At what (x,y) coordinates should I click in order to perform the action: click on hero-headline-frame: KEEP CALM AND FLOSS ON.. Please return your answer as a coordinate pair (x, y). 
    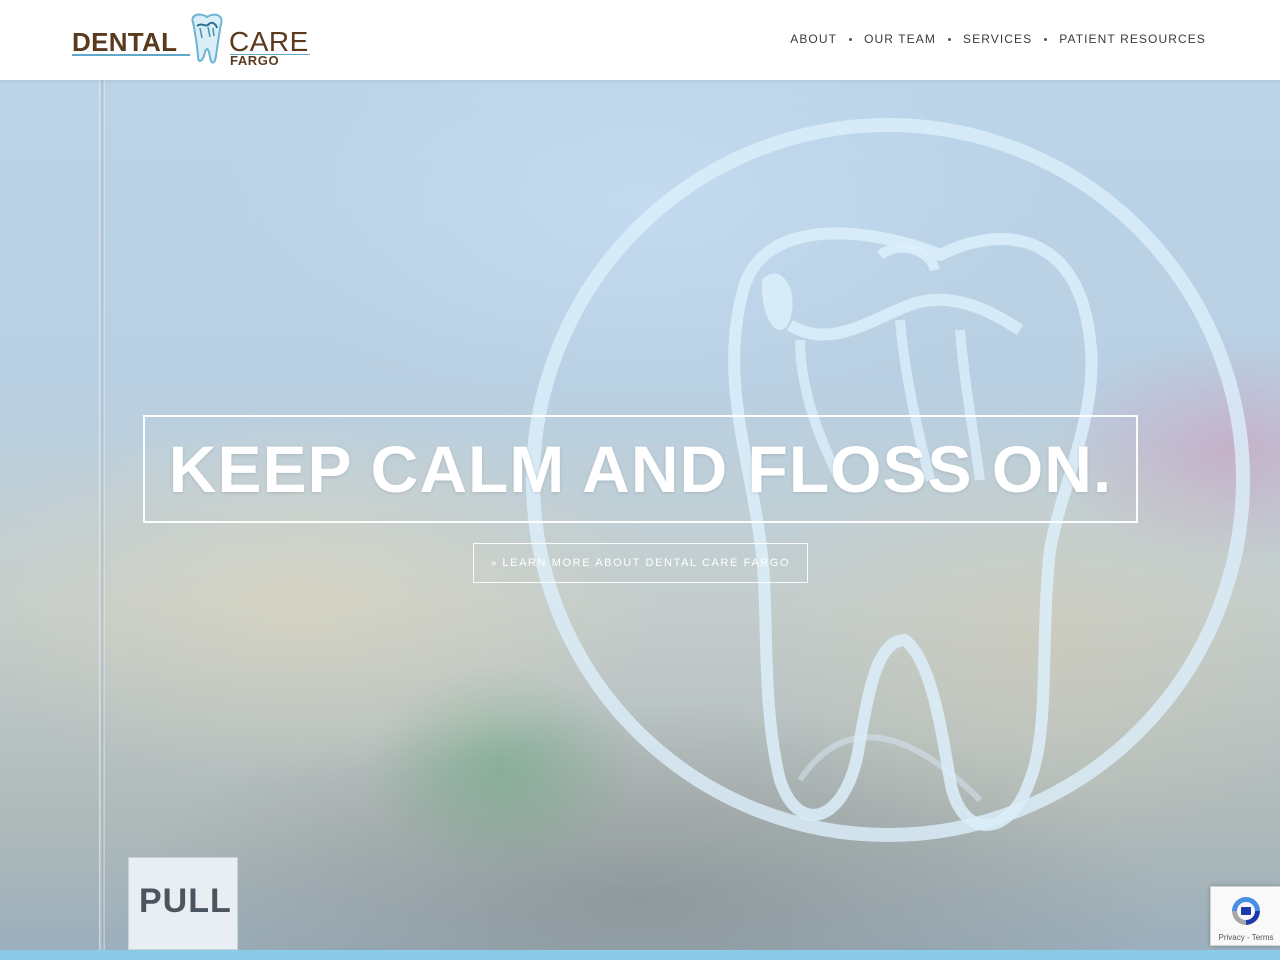
    Looking at the image, I should click on (640, 469).